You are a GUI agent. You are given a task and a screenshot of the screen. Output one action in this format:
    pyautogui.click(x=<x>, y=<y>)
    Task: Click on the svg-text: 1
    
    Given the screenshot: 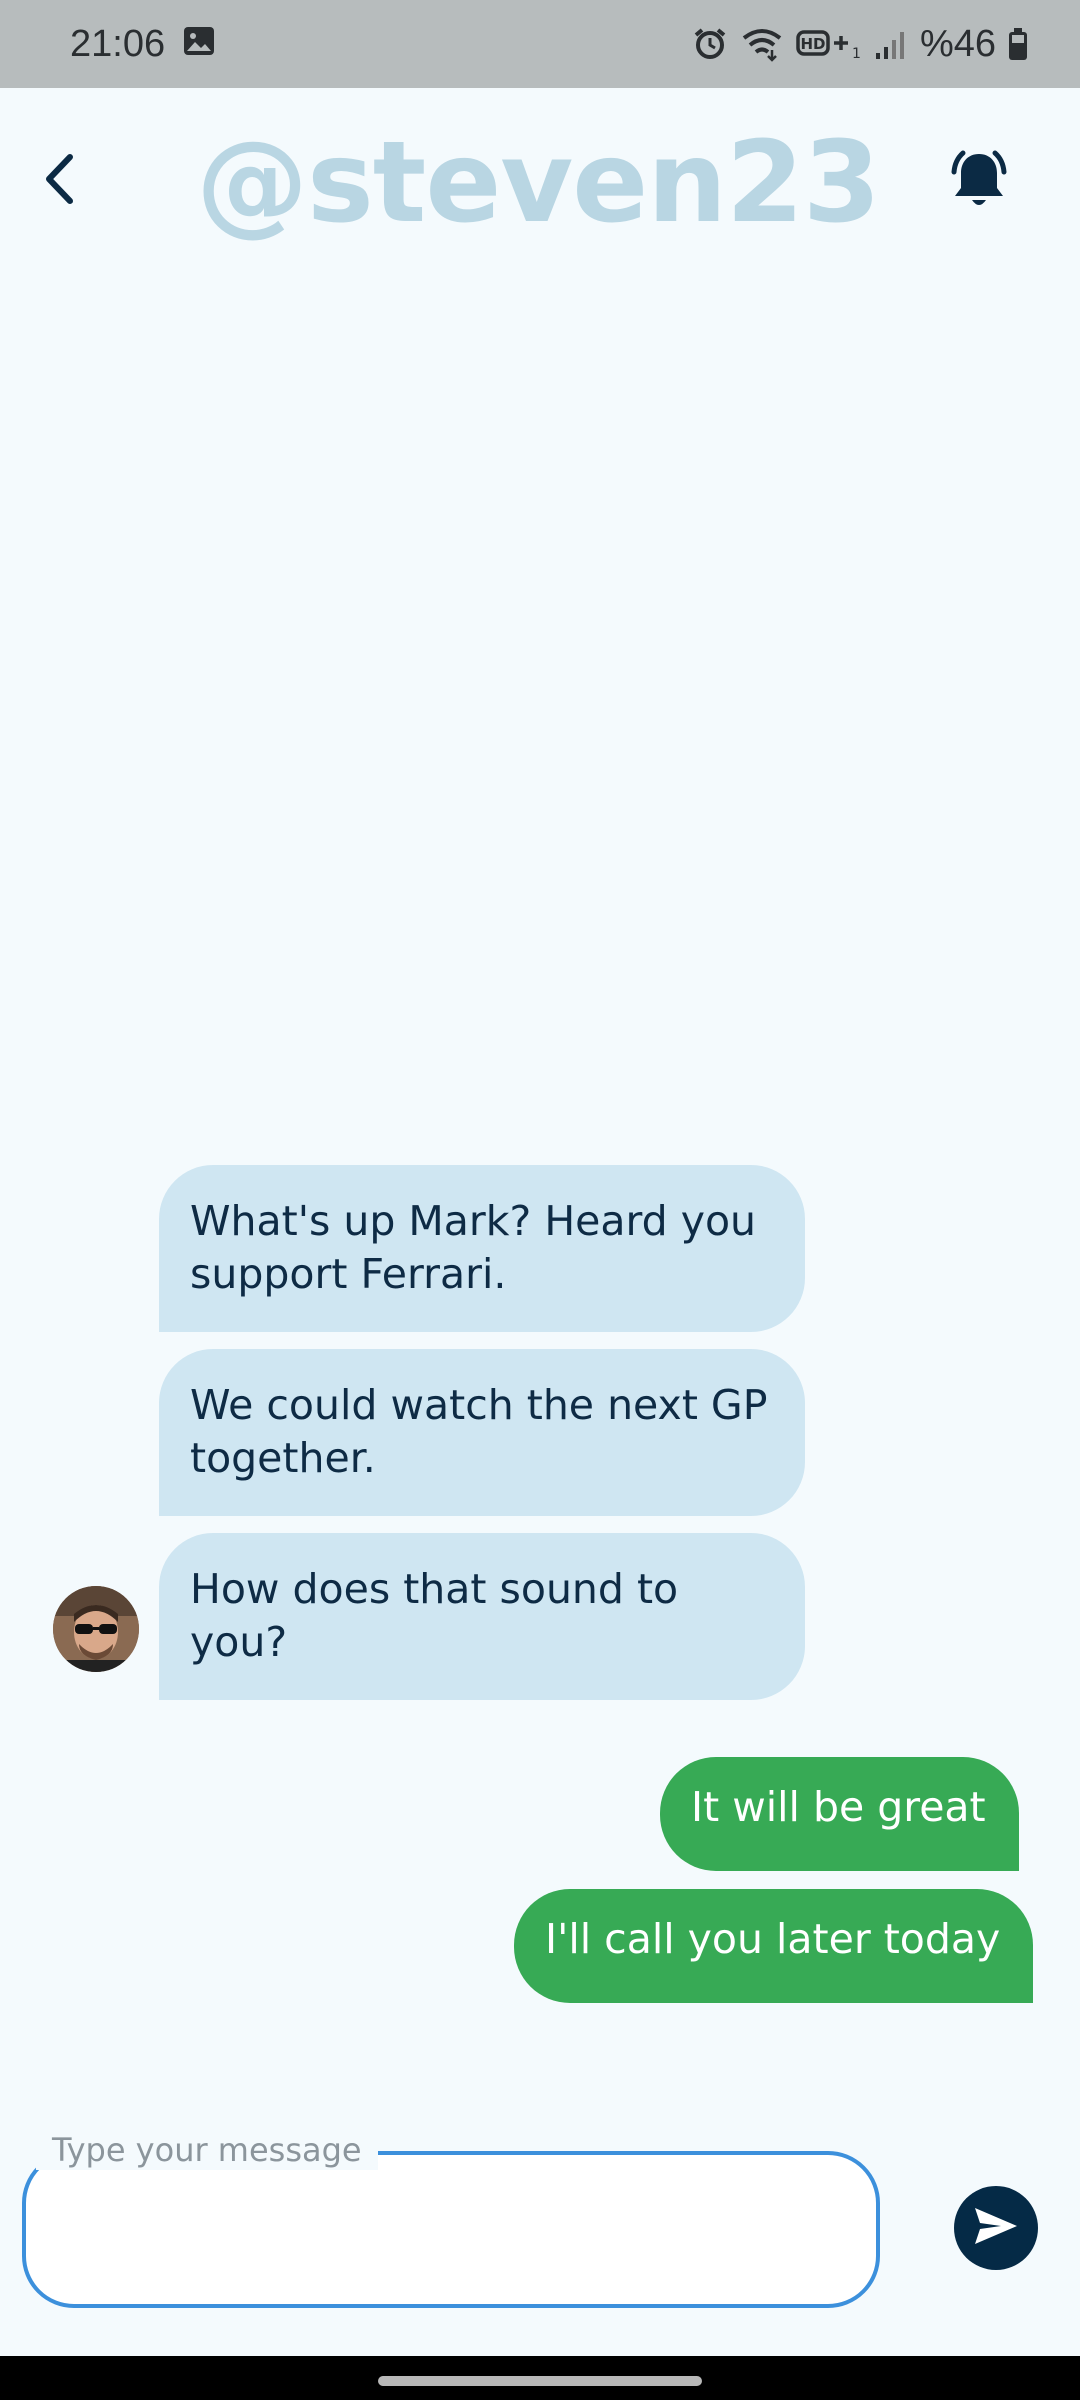 What is the action you would take?
    pyautogui.click(x=856, y=54)
    